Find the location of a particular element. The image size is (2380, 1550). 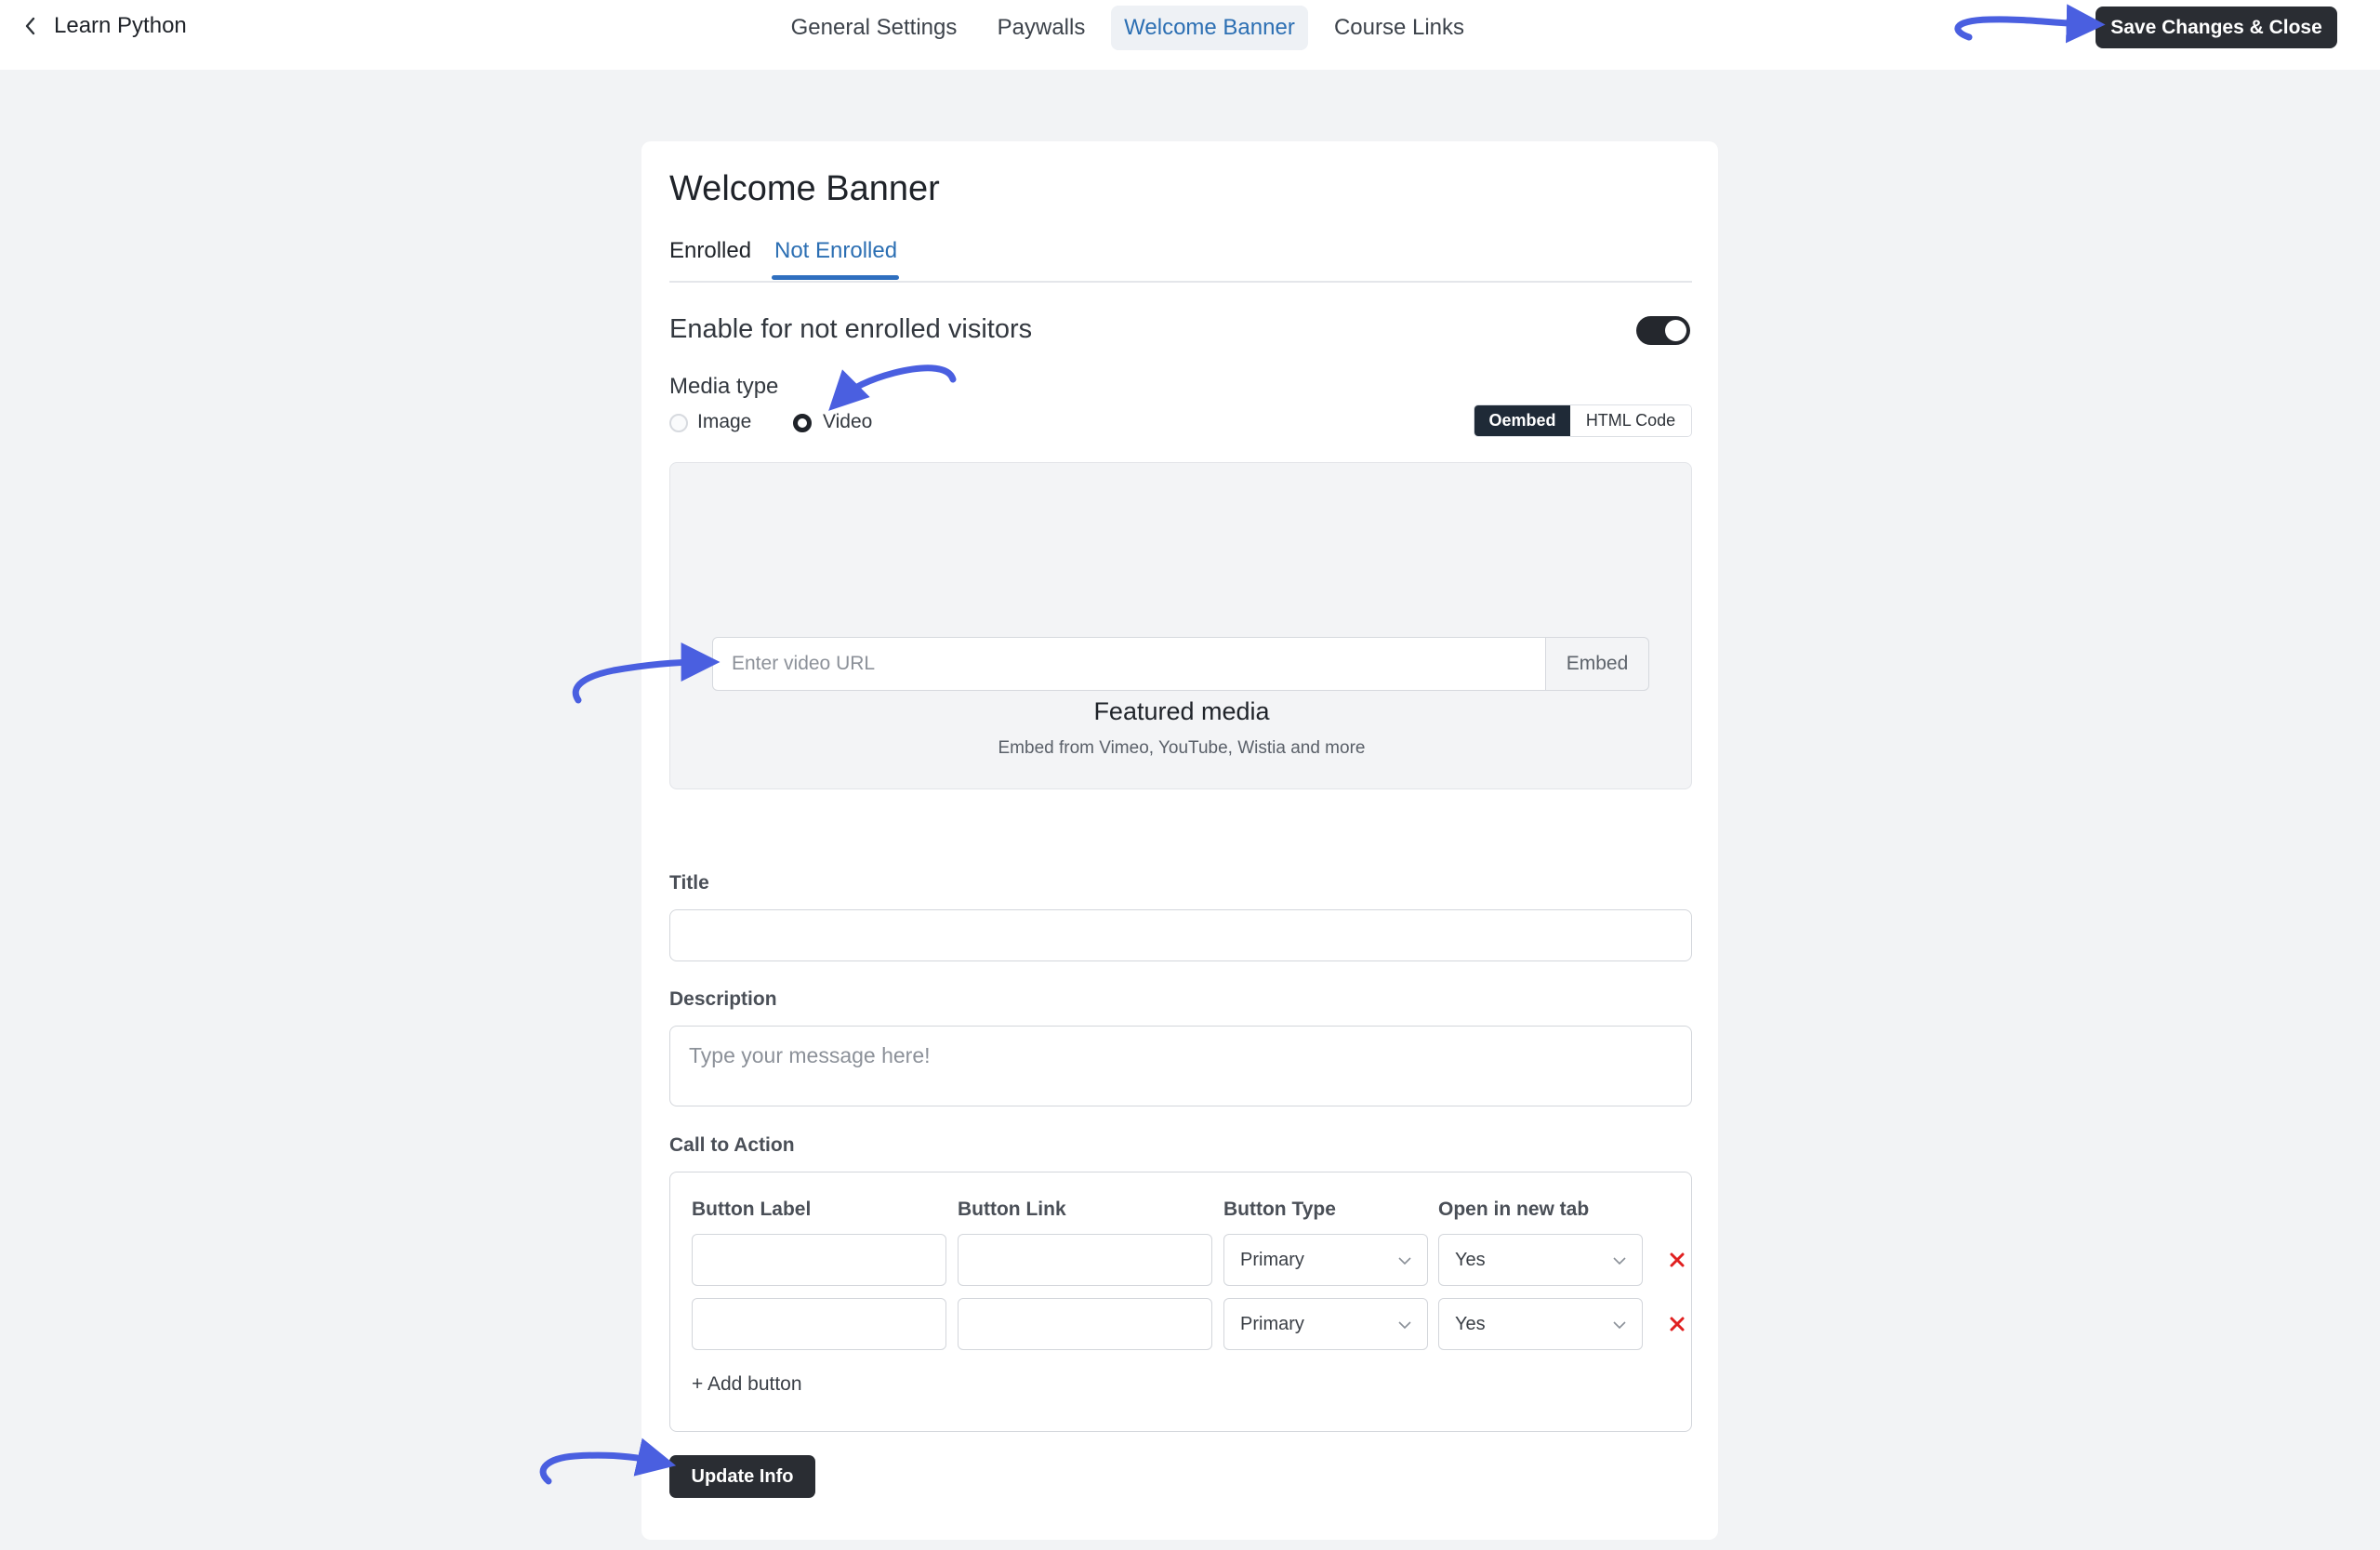

enable-toggle is located at coordinates (1663, 330).